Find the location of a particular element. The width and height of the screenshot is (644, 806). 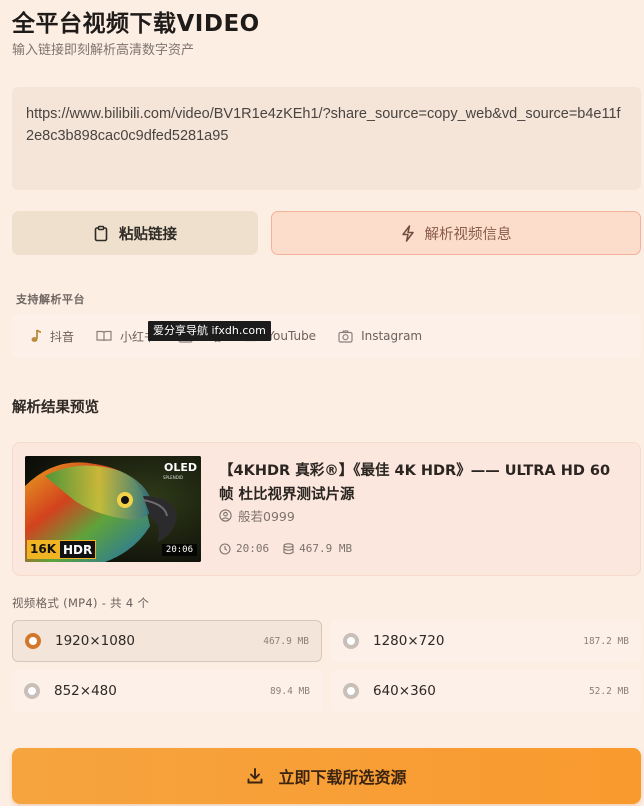

thumb-duration: 20:06 is located at coordinates (179, 550).